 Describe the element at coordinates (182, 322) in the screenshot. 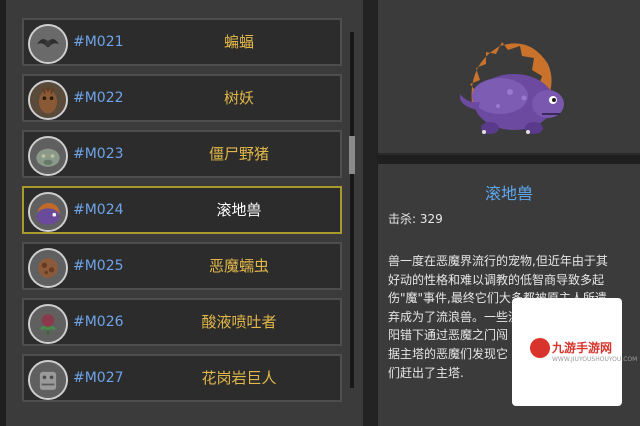

I see `monster-row-m026: #M026 酸液喷吐者` at that location.